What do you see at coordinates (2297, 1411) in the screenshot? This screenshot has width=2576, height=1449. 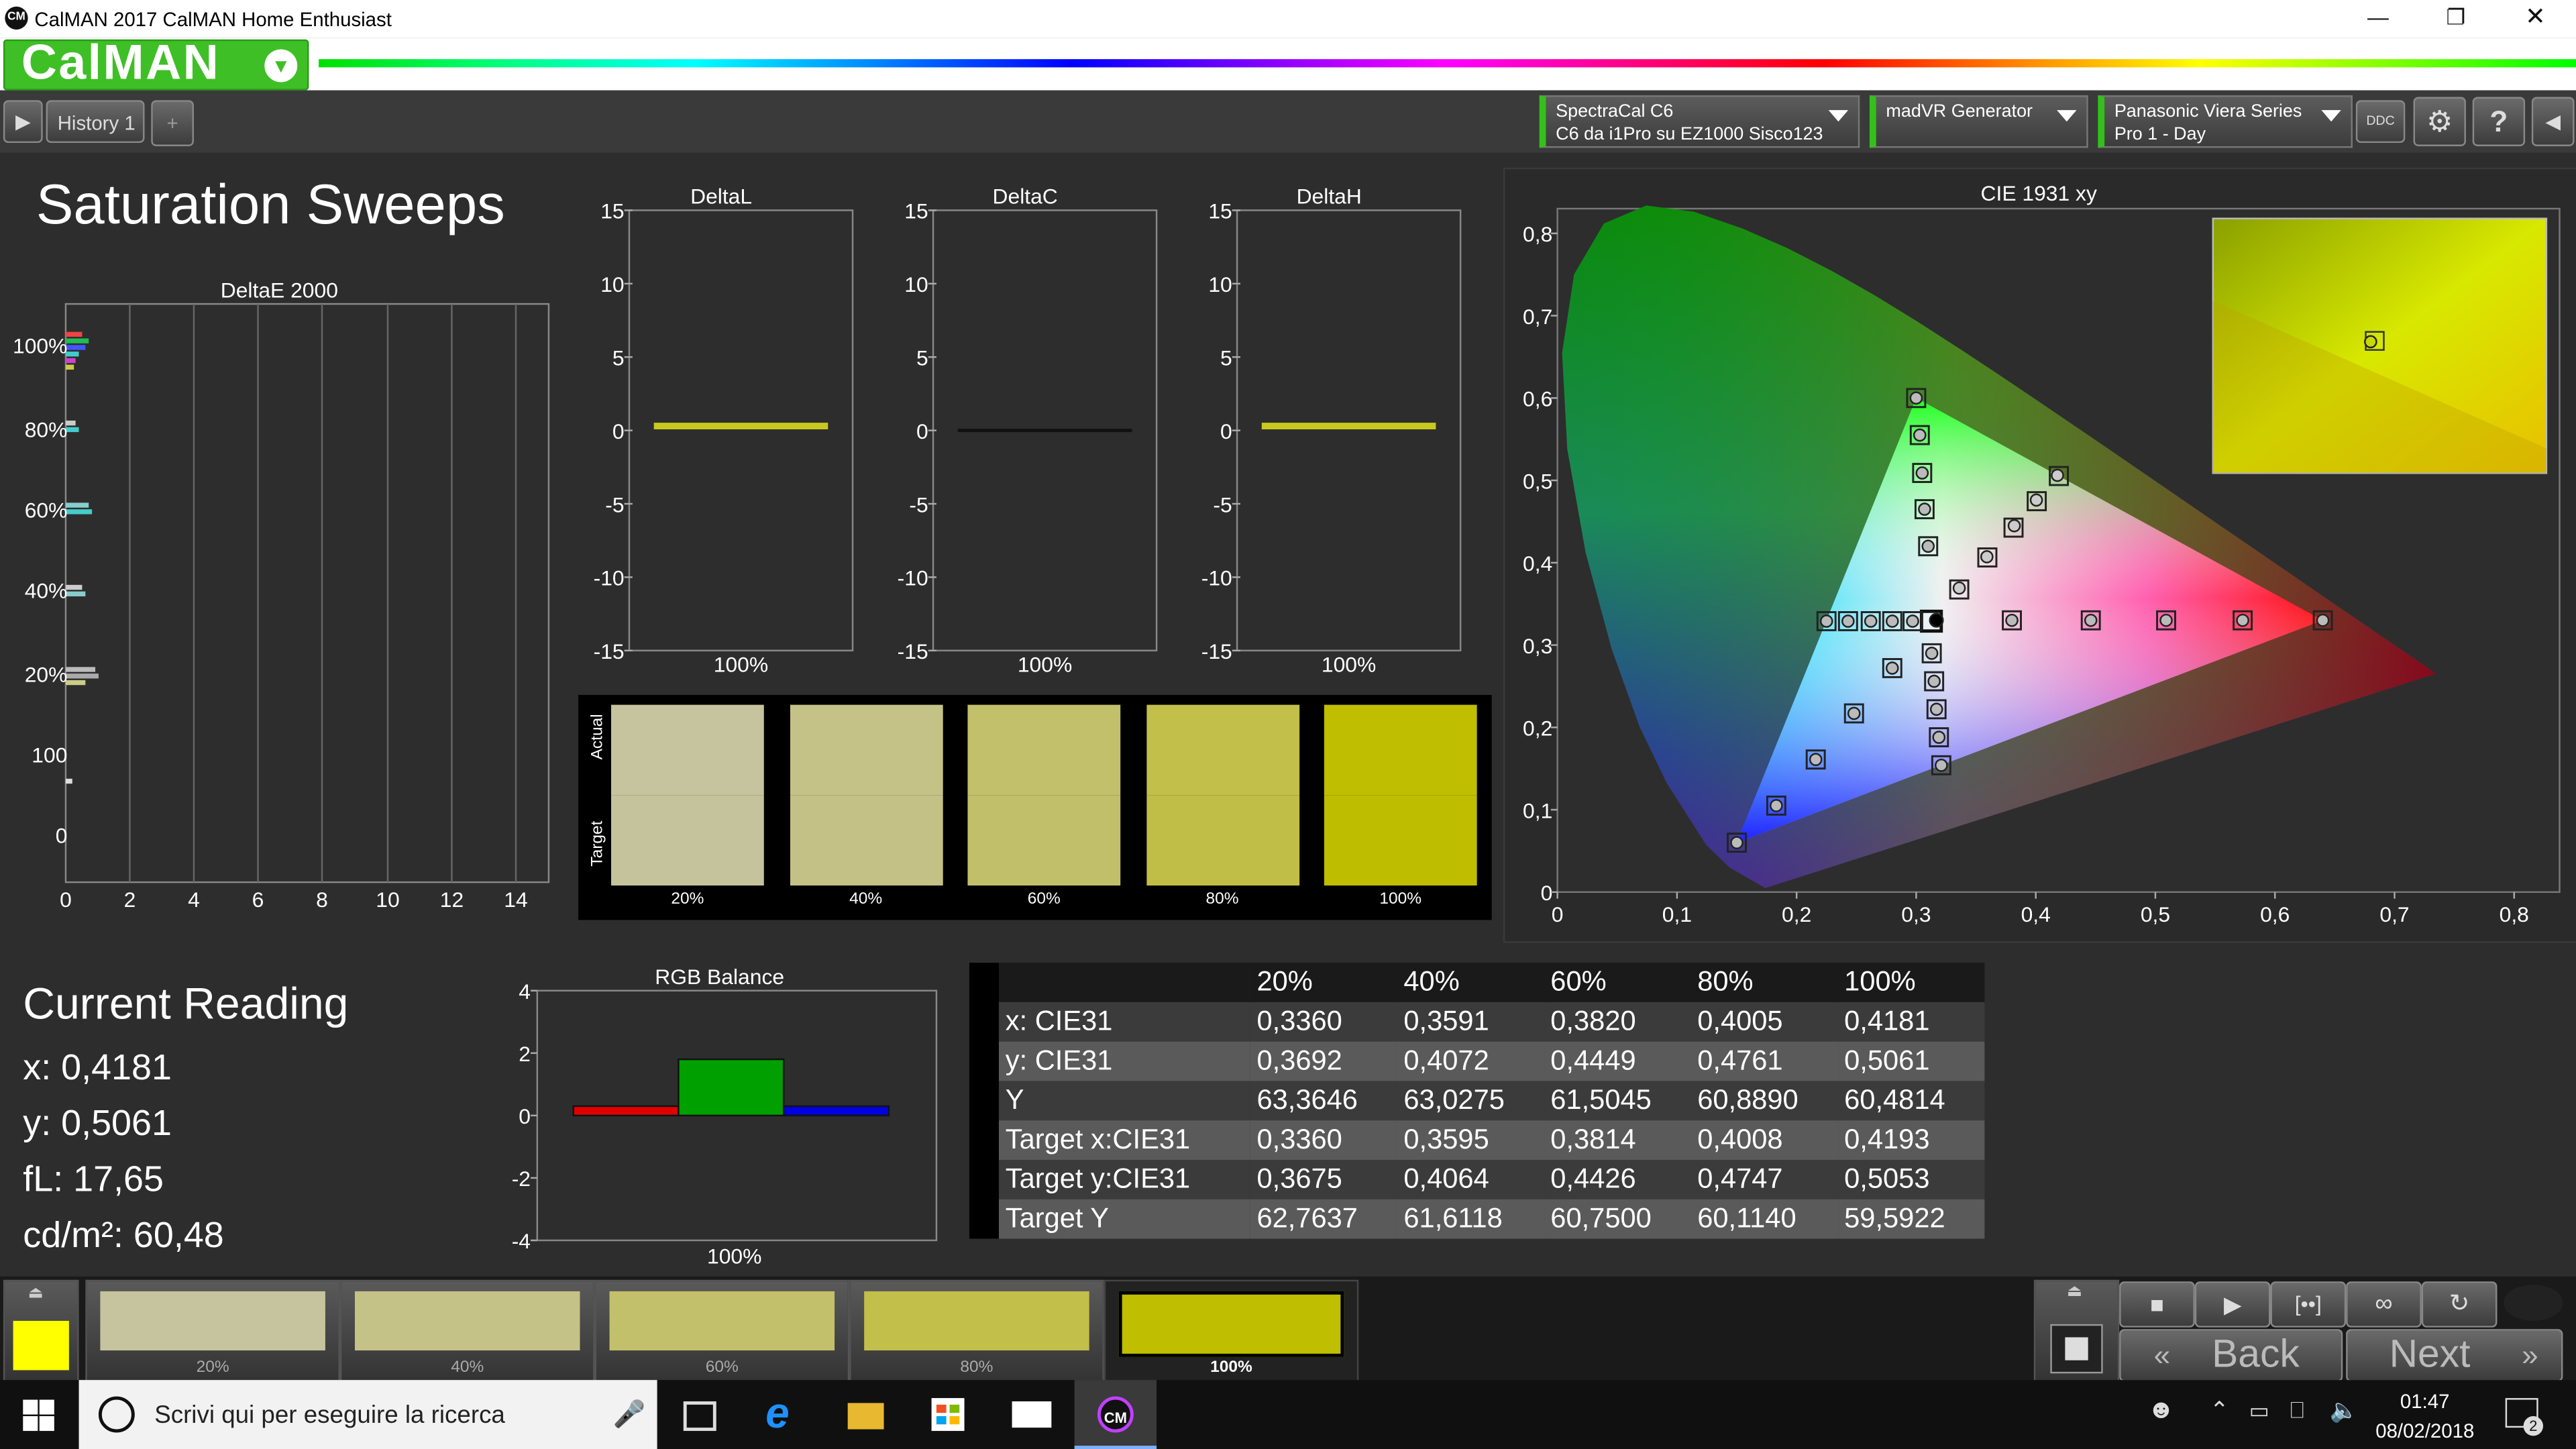 I see `network-icon: ⎕` at bounding box center [2297, 1411].